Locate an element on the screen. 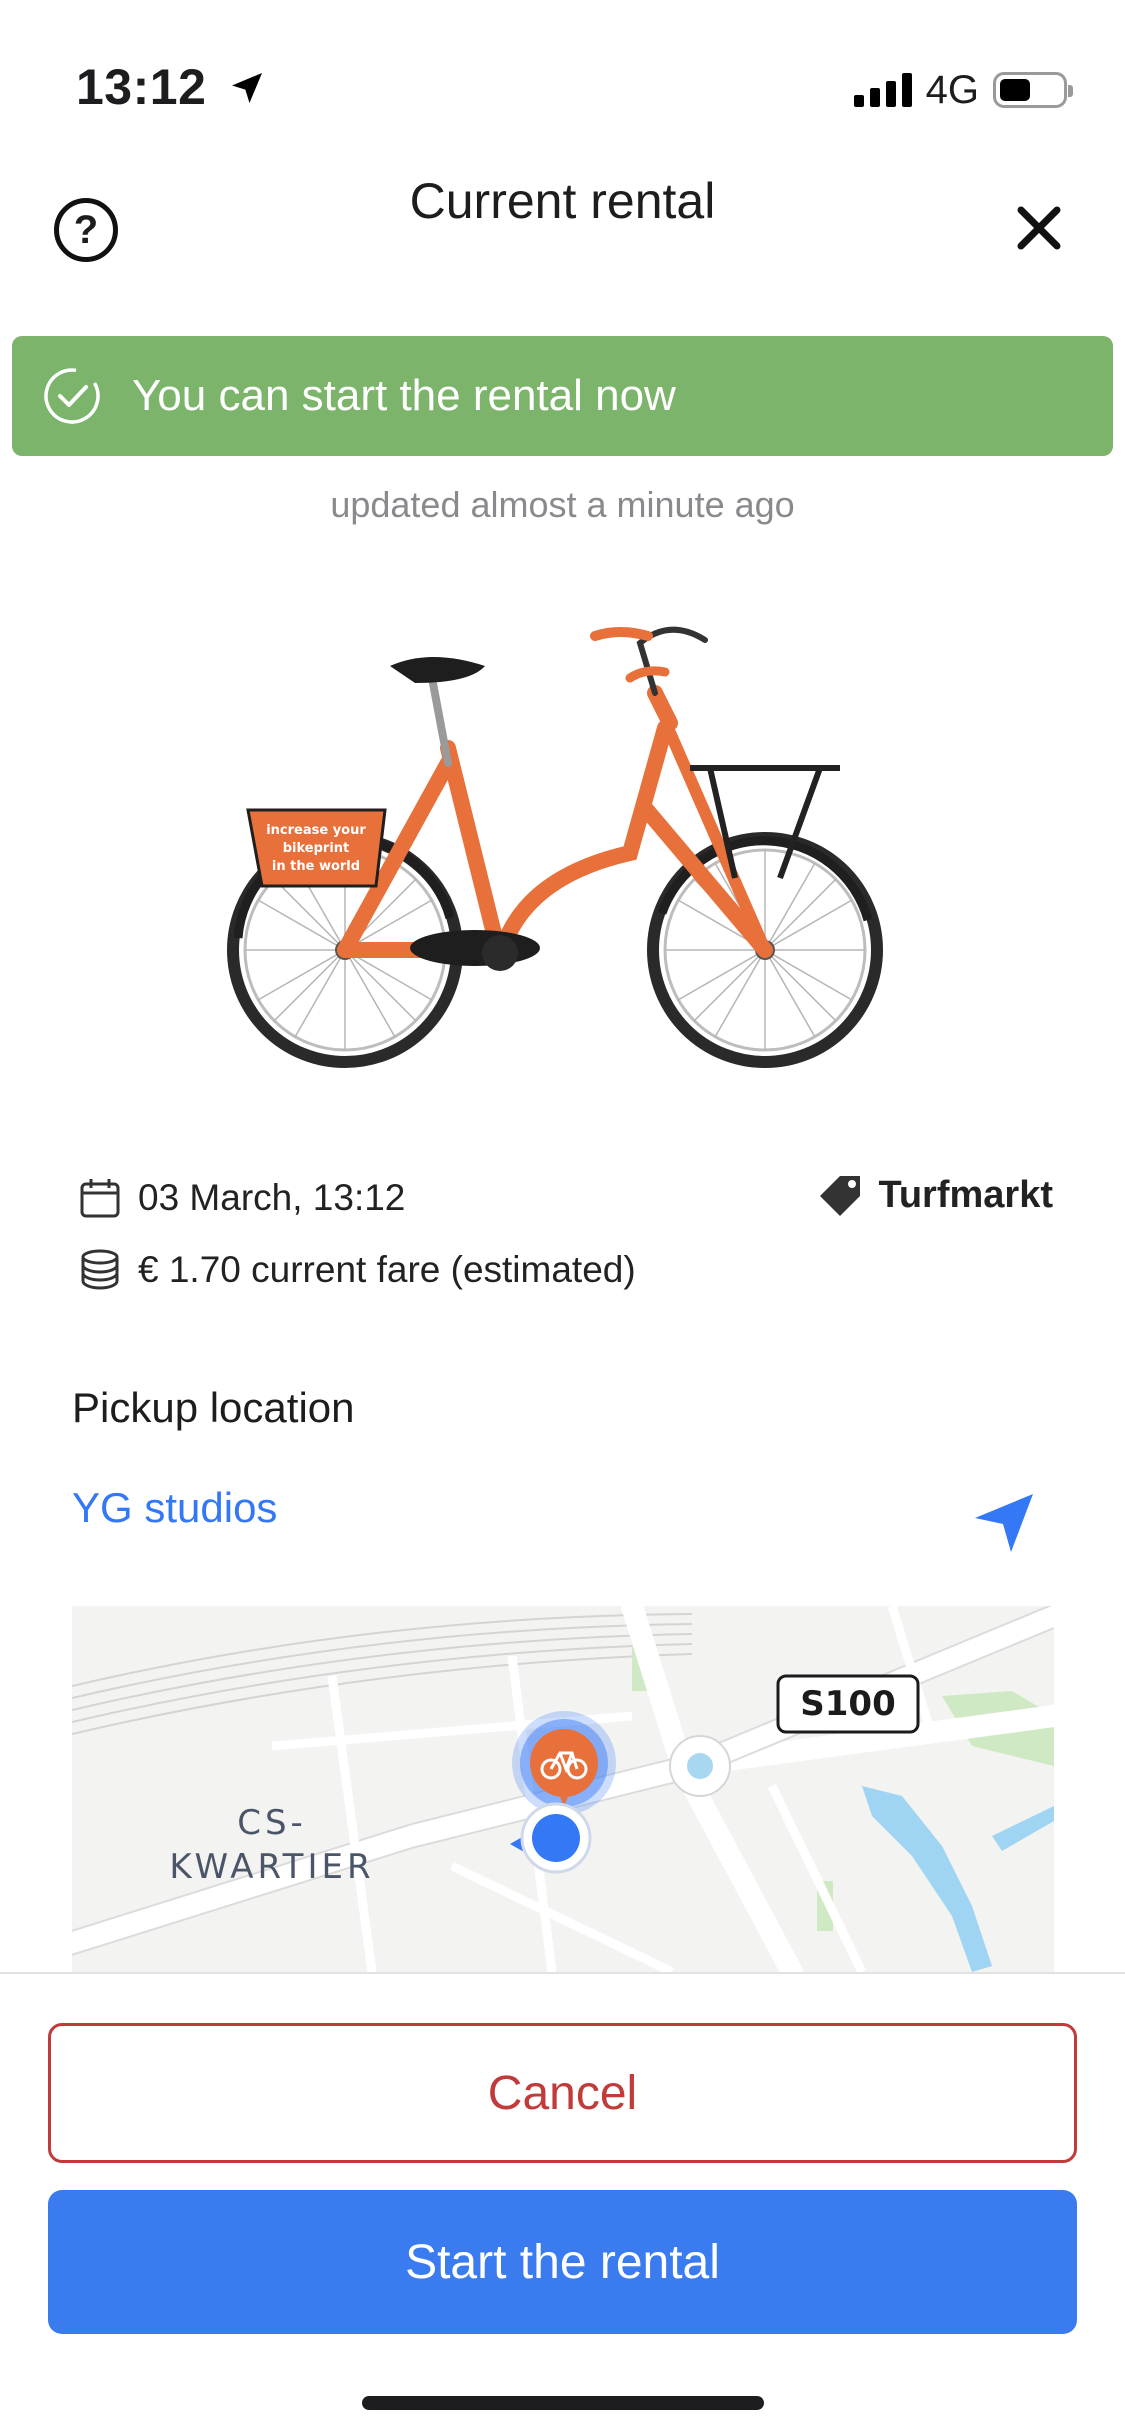  rental-datetime-row: 03 March, 13:12 is located at coordinates (241, 1198).